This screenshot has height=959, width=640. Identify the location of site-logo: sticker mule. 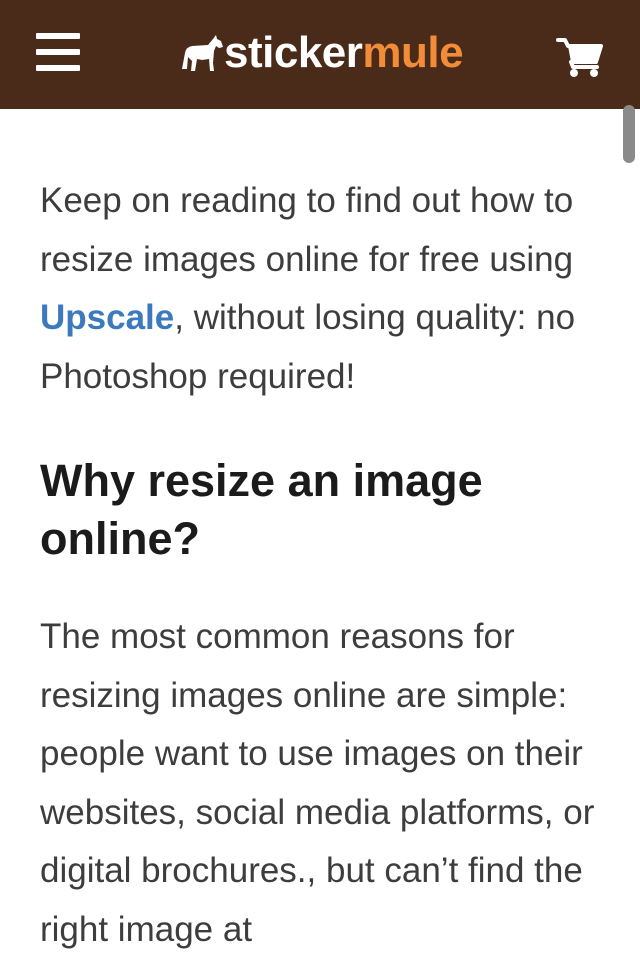
(322, 53).